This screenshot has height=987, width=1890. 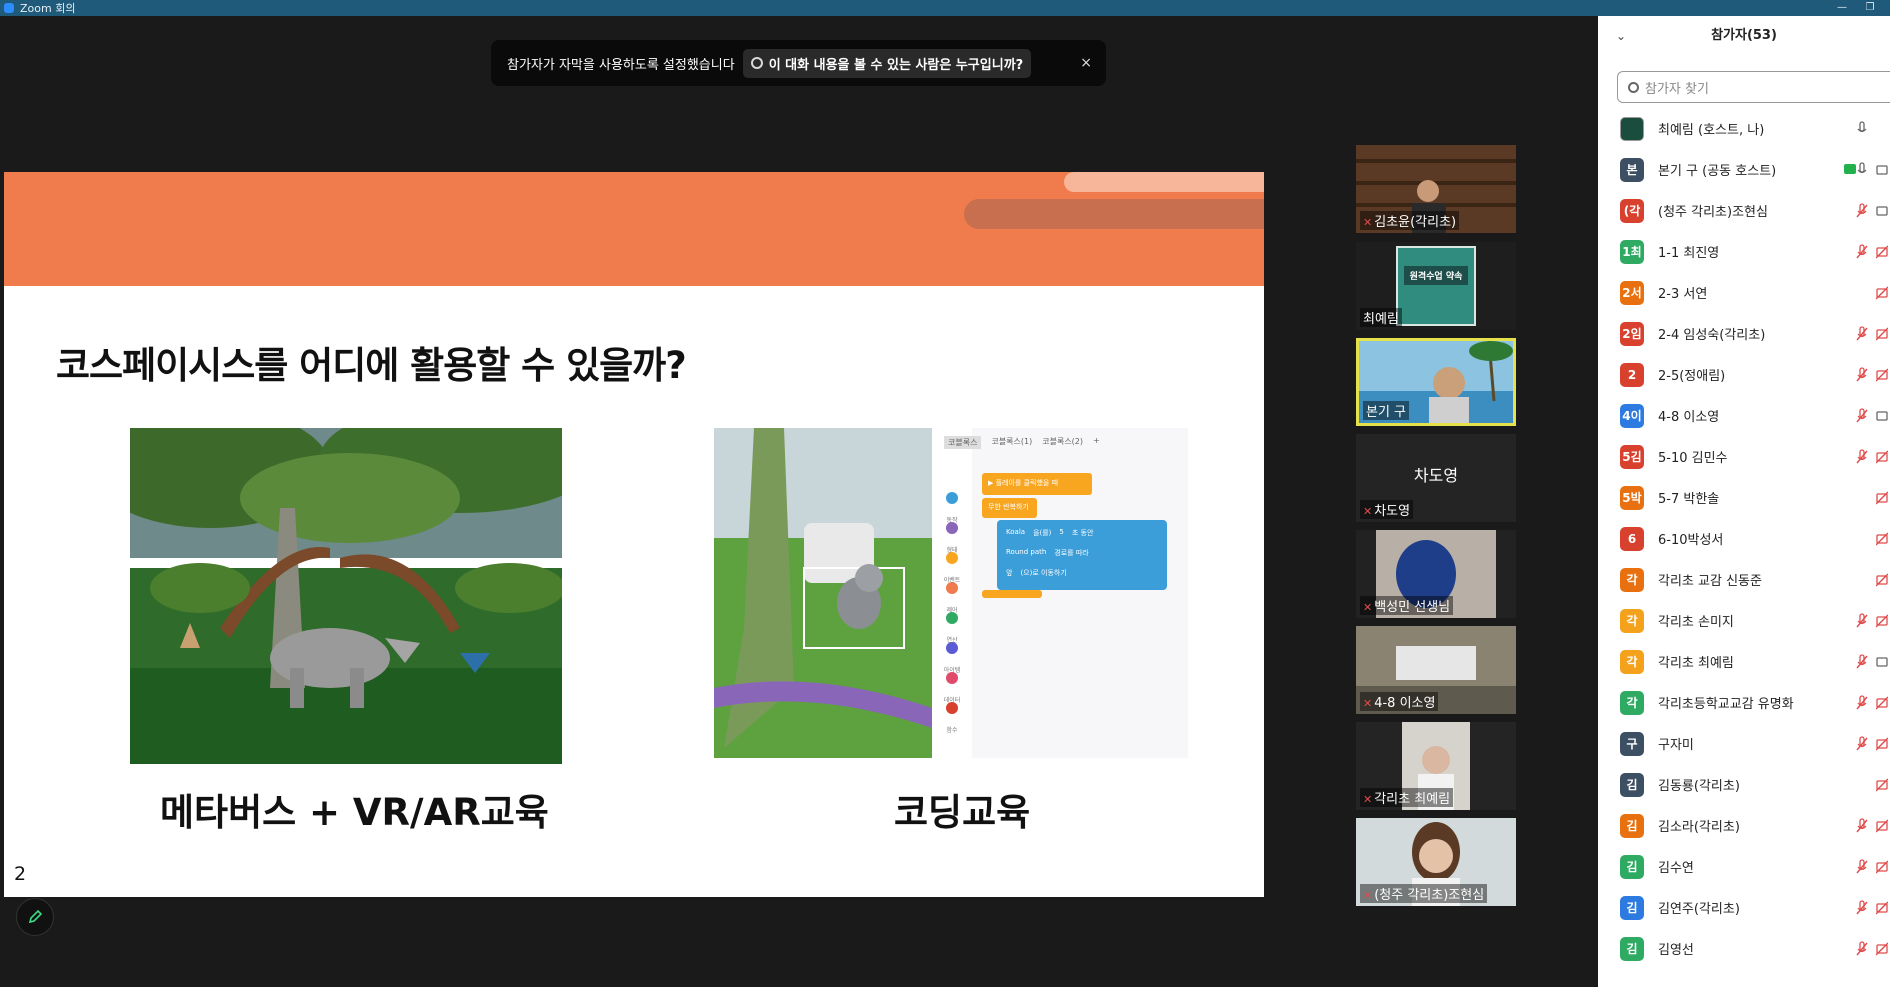 What do you see at coordinates (1744, 497) in the screenshot?
I see `participant-row: 5박 5-7 박한솔` at bounding box center [1744, 497].